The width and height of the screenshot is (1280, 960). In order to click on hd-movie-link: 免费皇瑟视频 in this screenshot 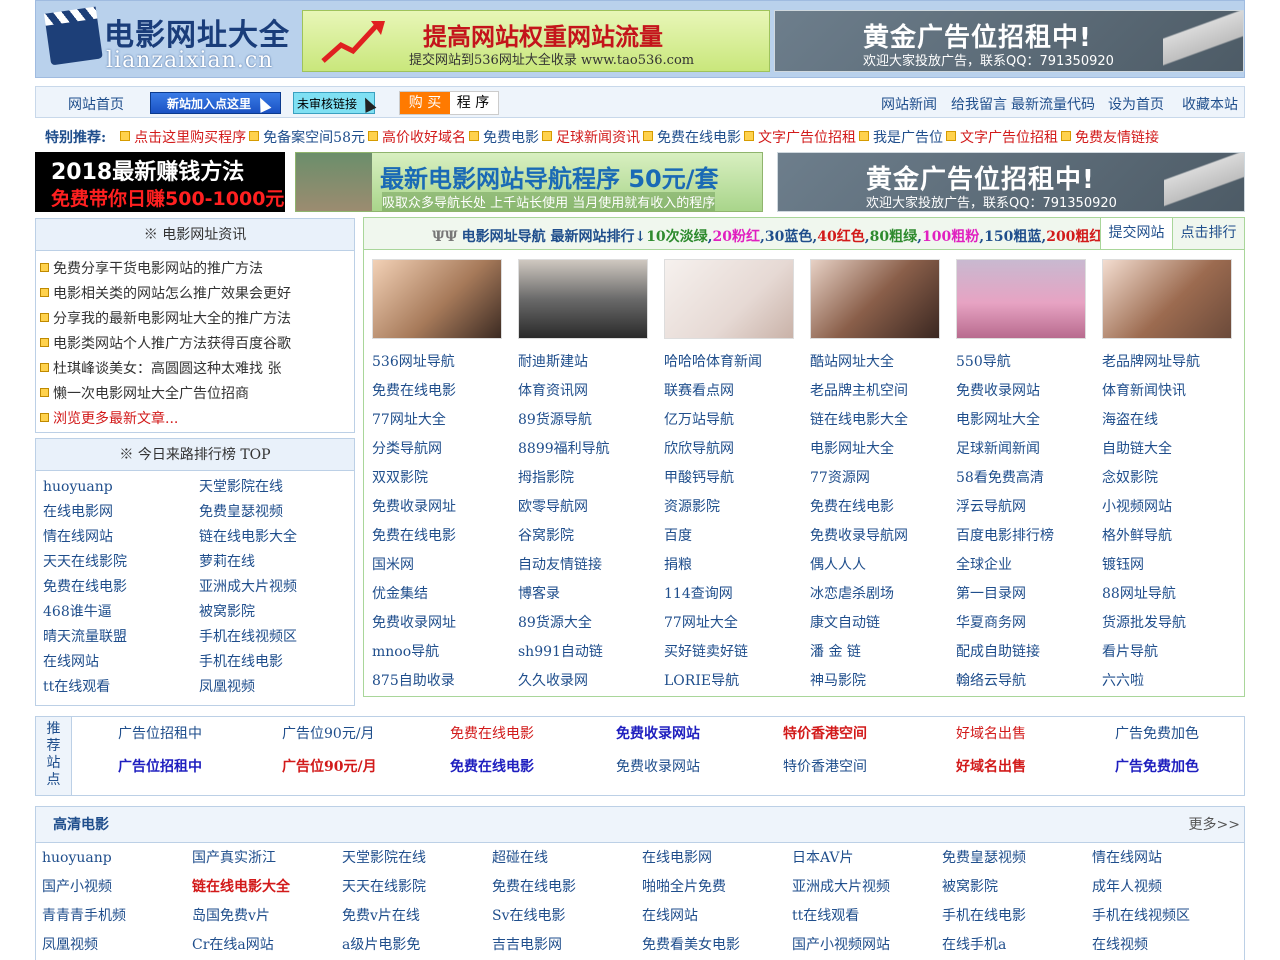, I will do `click(1017, 858)`.